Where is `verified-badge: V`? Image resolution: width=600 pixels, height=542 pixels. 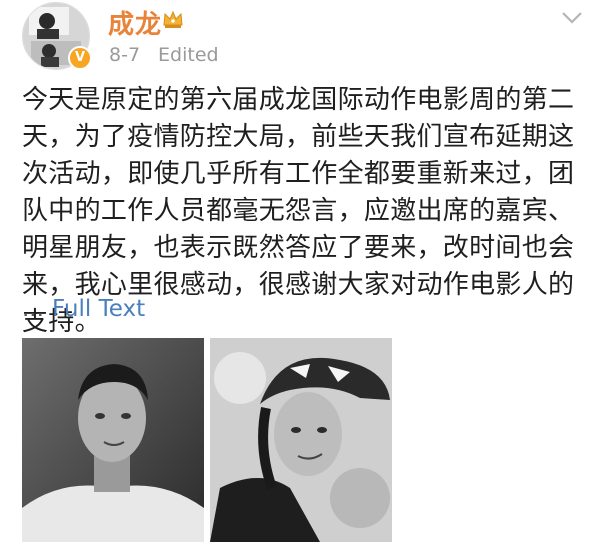
verified-badge: V is located at coordinates (80, 58).